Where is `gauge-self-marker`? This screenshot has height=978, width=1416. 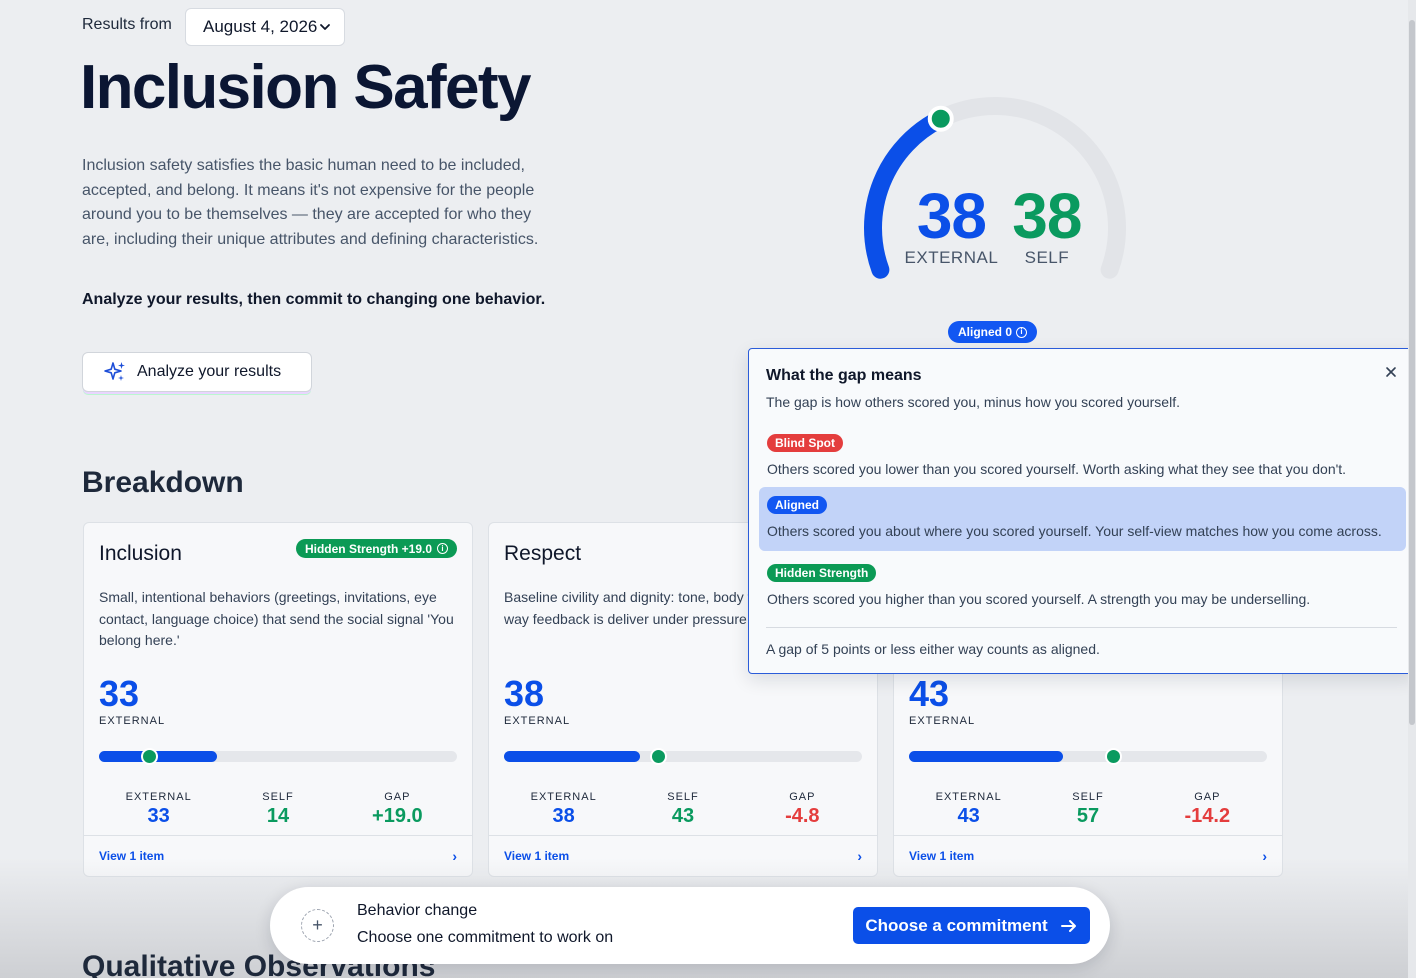 gauge-self-marker is located at coordinates (940, 118).